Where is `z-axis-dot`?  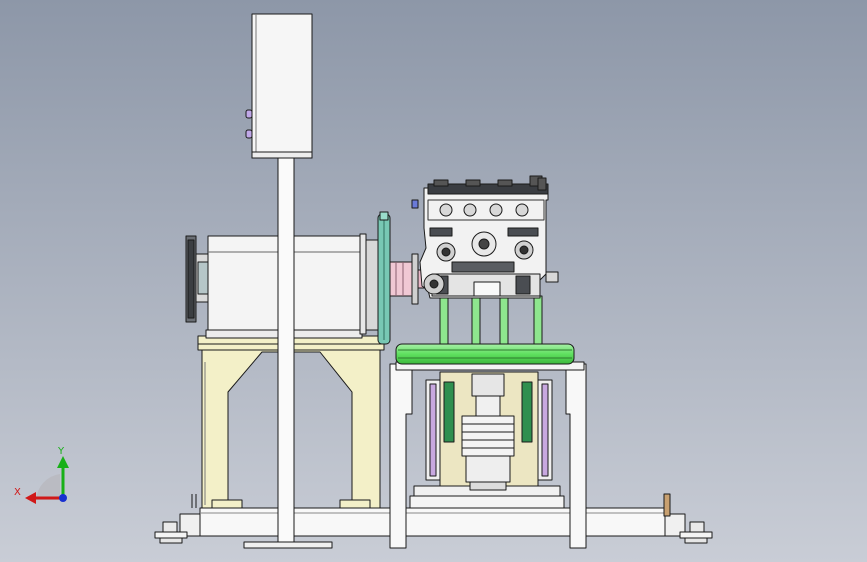 z-axis-dot is located at coordinates (63, 498).